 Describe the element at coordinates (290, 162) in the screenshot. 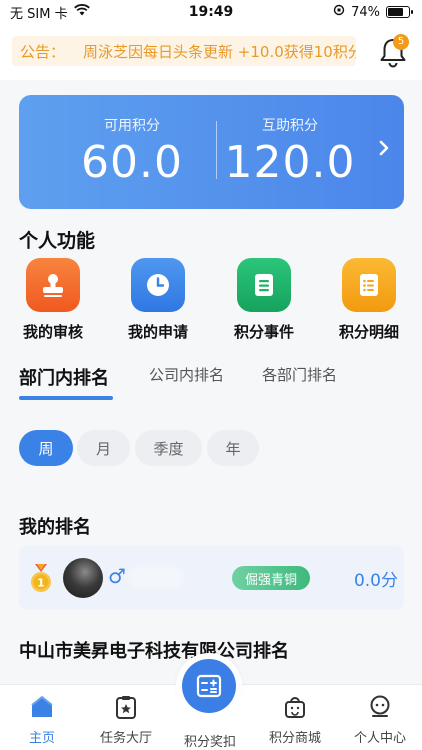

I see `mutual-points-value: 120.0` at that location.